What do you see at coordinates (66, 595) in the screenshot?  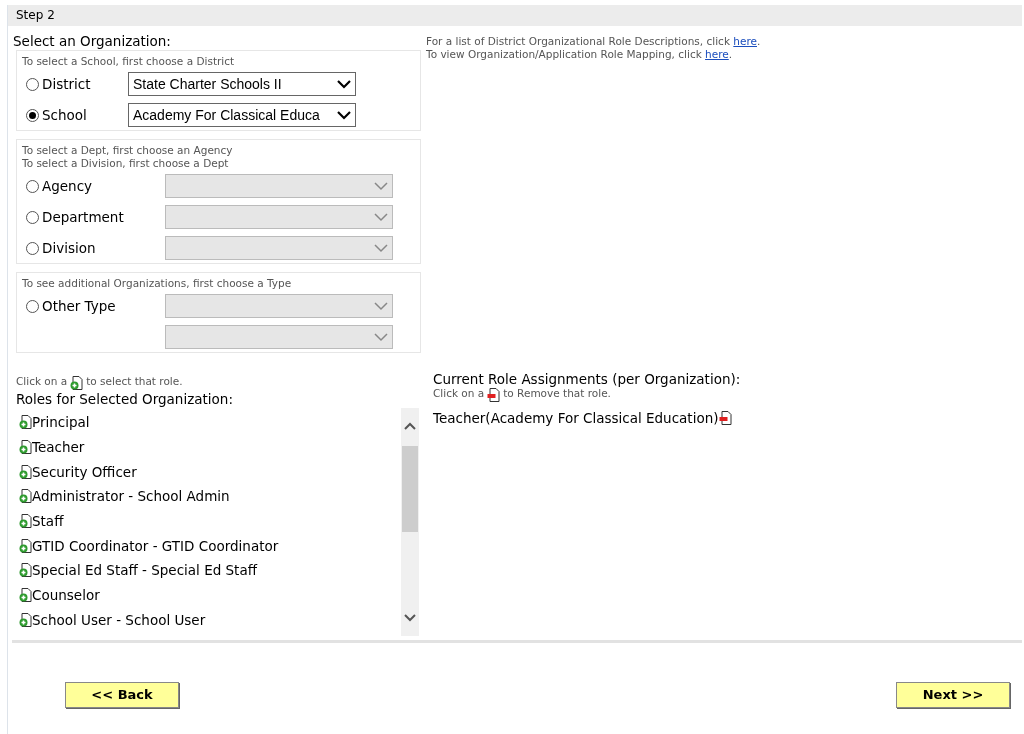 I see `role-item: Counselor` at bounding box center [66, 595].